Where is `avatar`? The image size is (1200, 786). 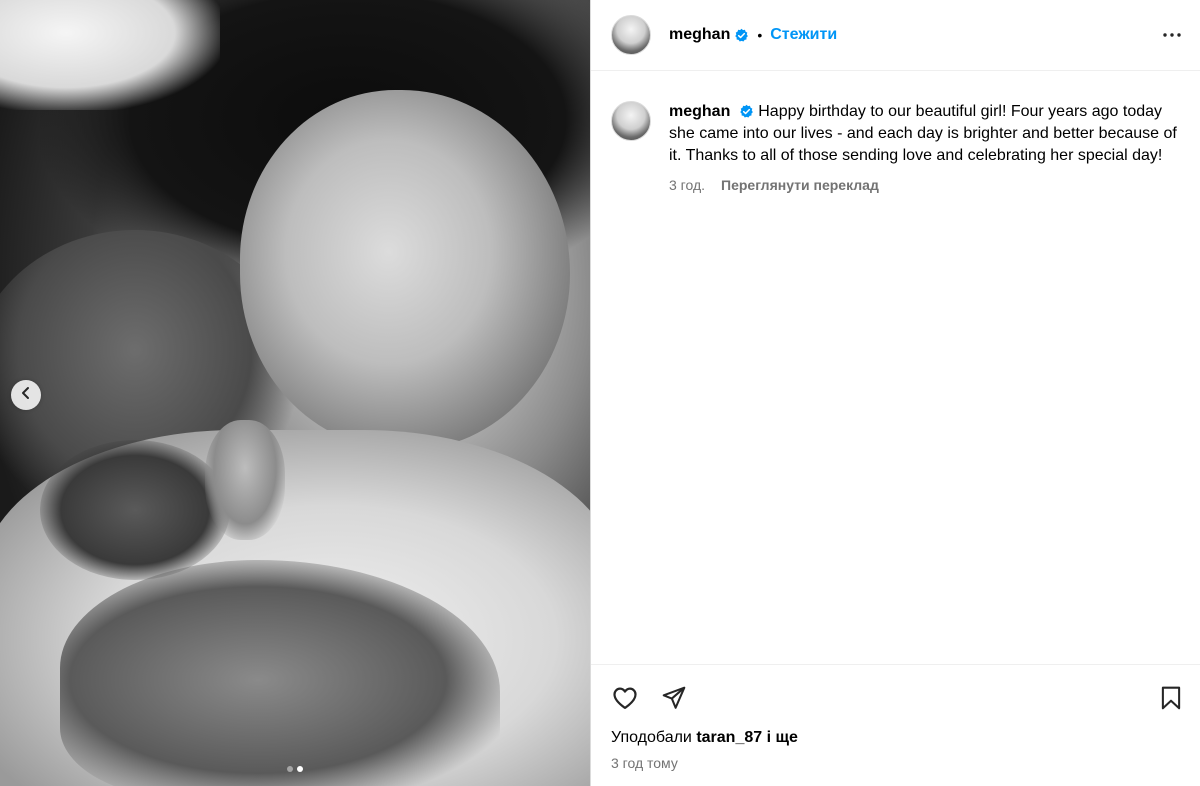
avatar is located at coordinates (631, 35).